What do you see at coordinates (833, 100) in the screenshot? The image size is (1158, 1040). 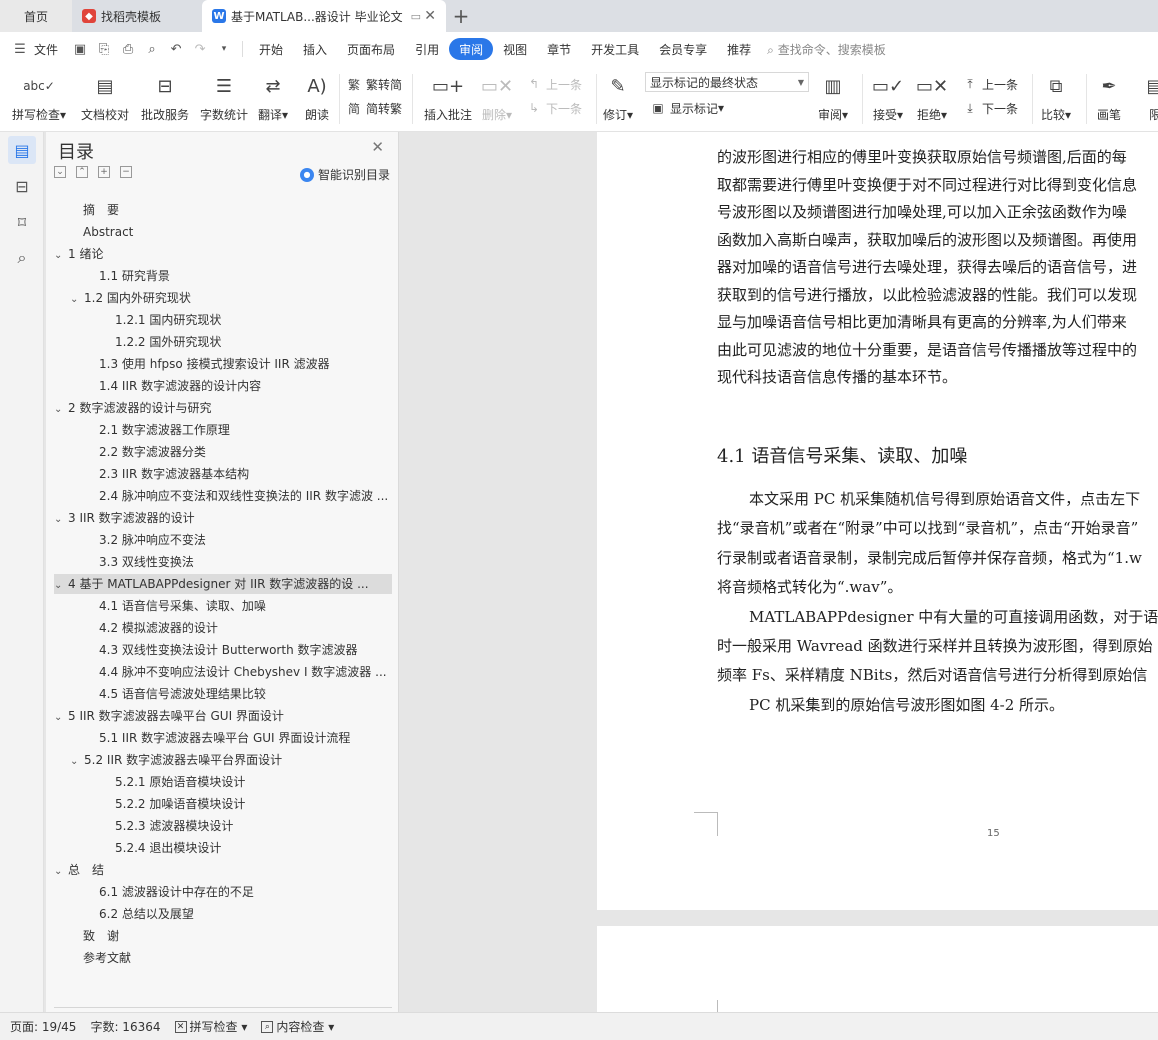 I see `review-pane-button: ▥ 审阅▾` at bounding box center [833, 100].